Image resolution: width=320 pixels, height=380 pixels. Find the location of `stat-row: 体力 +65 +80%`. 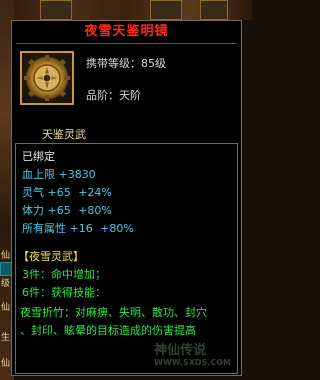

stat-row: 体力 +65 +80% is located at coordinates (67, 210).